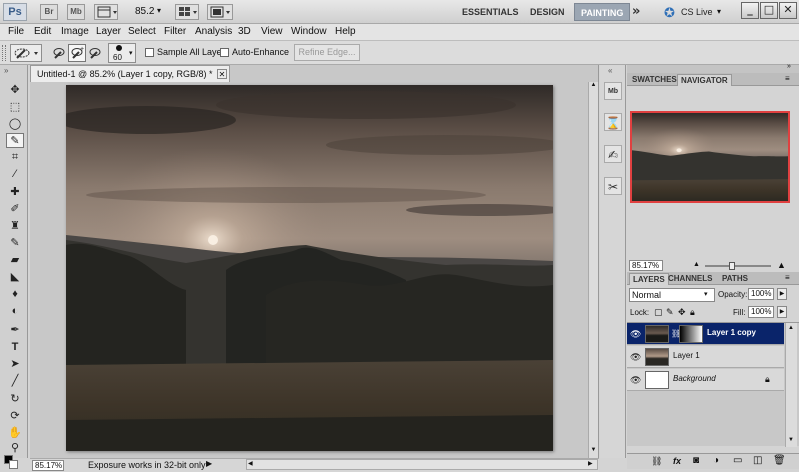  What do you see at coordinates (738, 266) in the screenshot?
I see `navigator-zoom-slider` at bounding box center [738, 266].